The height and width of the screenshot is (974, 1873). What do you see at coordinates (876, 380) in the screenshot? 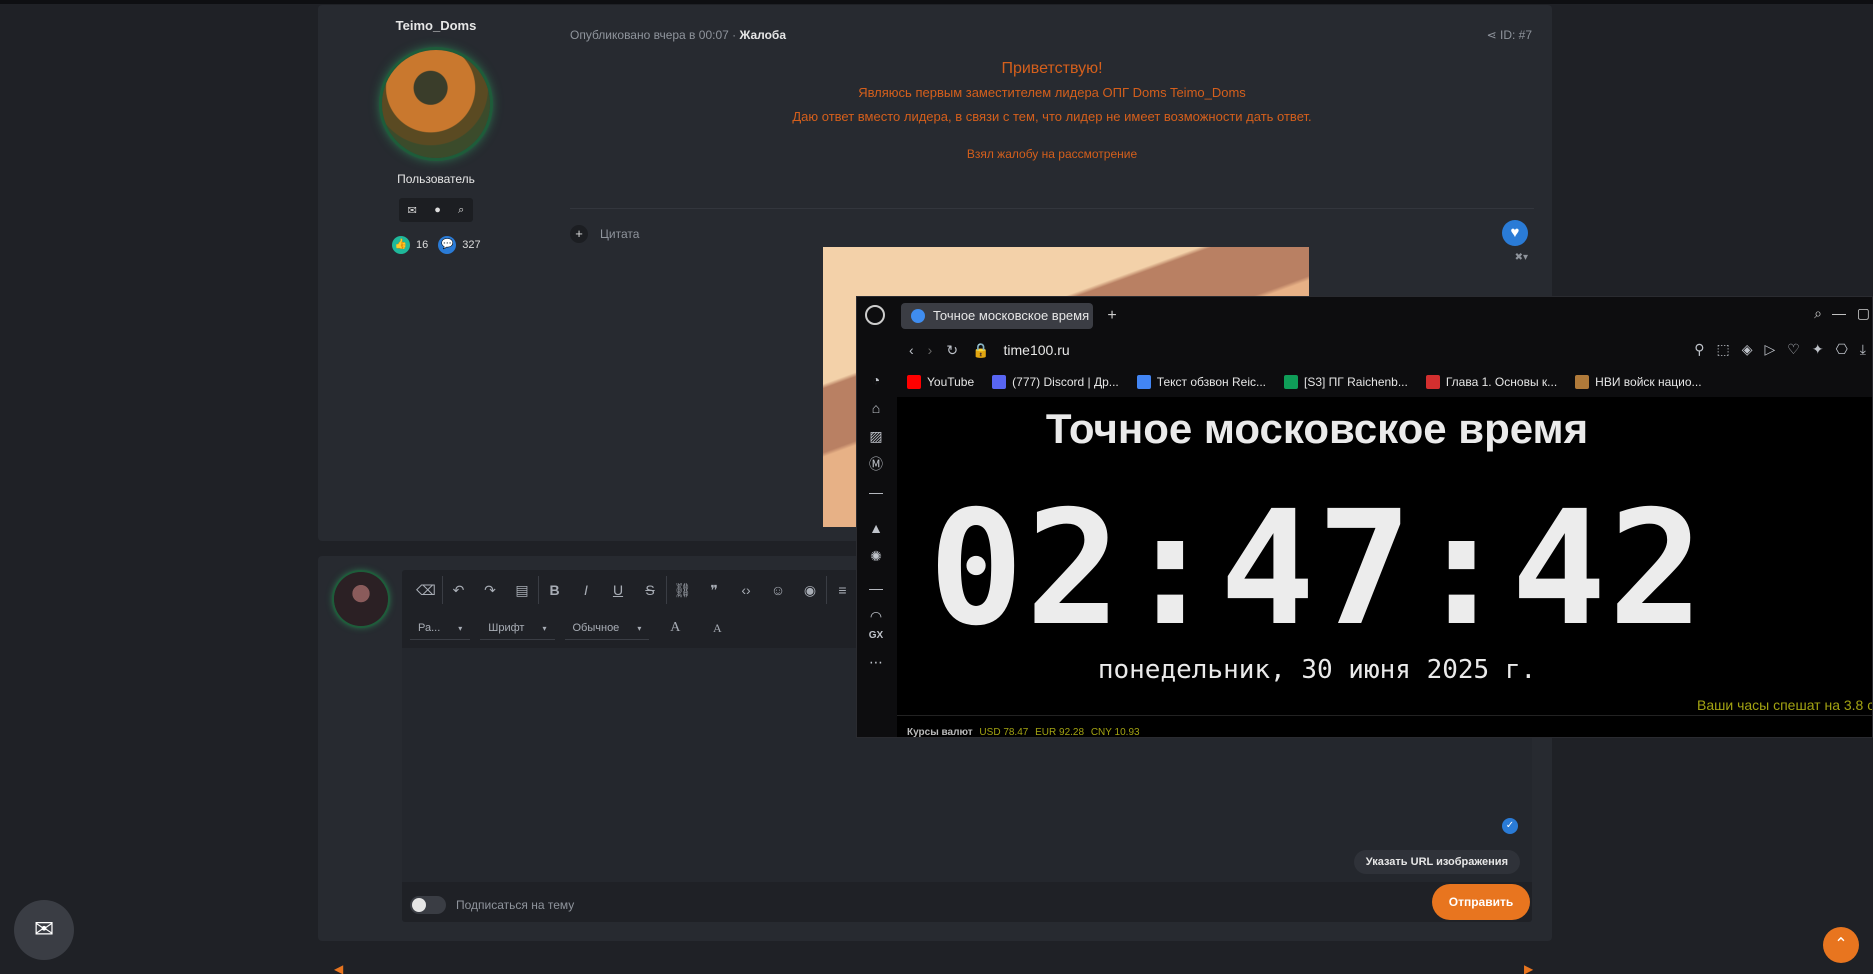
I see `speed-dial-icon: ◔` at bounding box center [876, 380].